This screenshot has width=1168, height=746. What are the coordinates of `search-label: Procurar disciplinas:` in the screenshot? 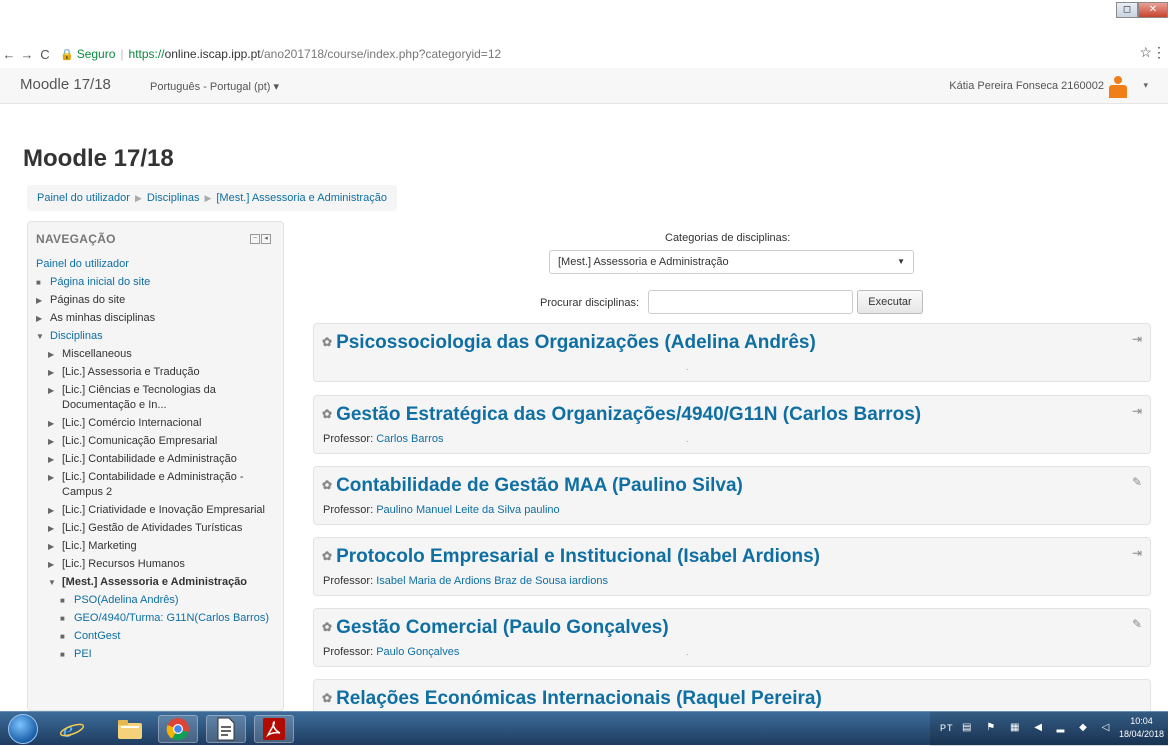 It's located at (590, 303).